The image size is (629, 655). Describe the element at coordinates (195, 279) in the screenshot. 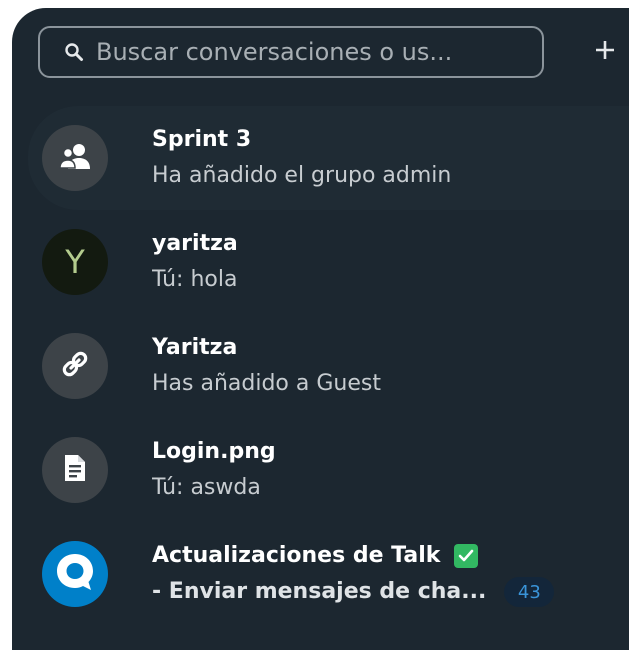

I see `conversation-last-message: Tú: hola` at that location.